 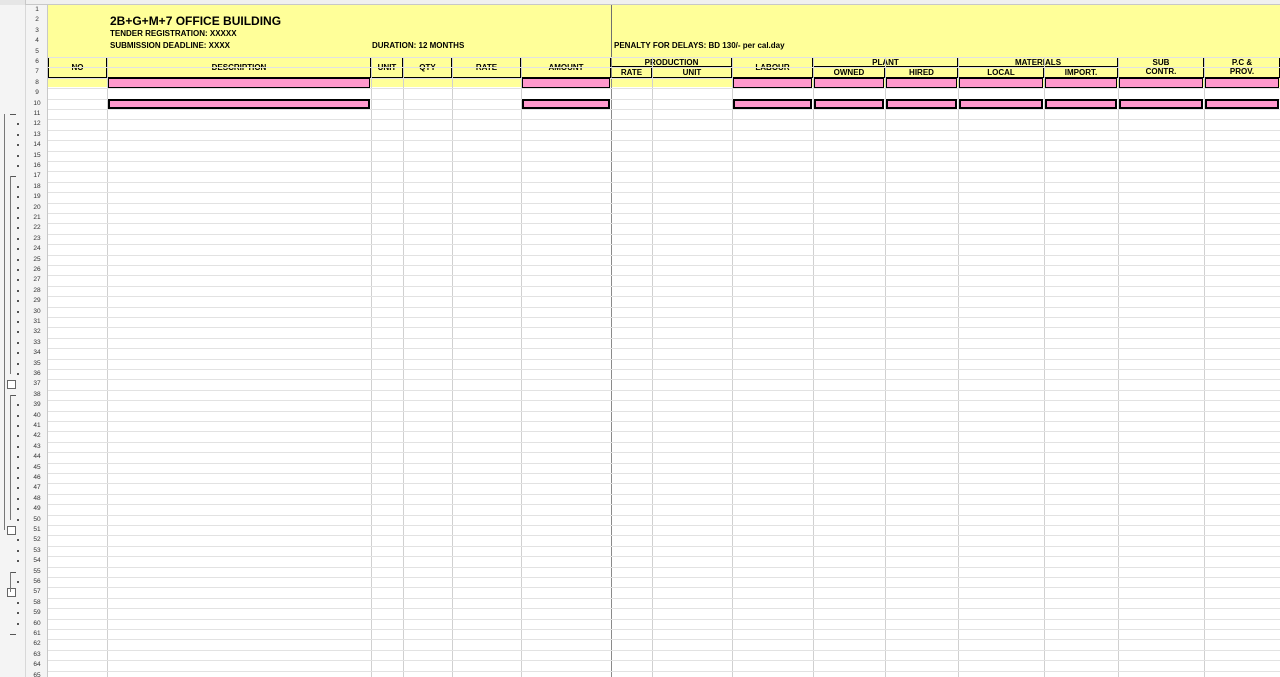 What do you see at coordinates (37, 457) in the screenshot?
I see `row-number: 44` at bounding box center [37, 457].